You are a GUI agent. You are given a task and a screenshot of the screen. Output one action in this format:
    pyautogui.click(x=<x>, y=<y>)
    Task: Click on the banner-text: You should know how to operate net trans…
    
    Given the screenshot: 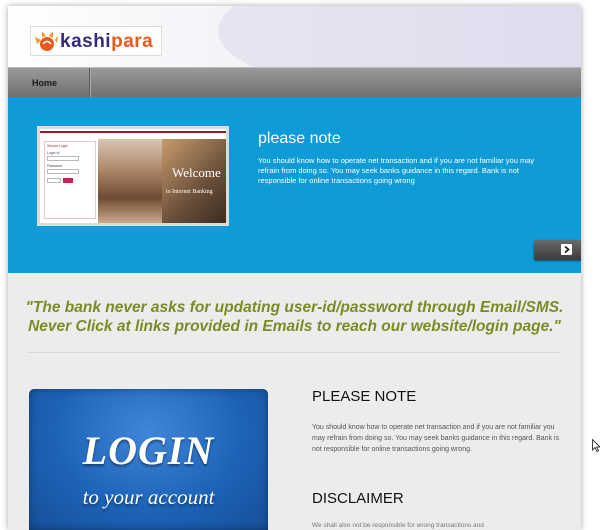 What is the action you would take?
    pyautogui.click(x=396, y=170)
    